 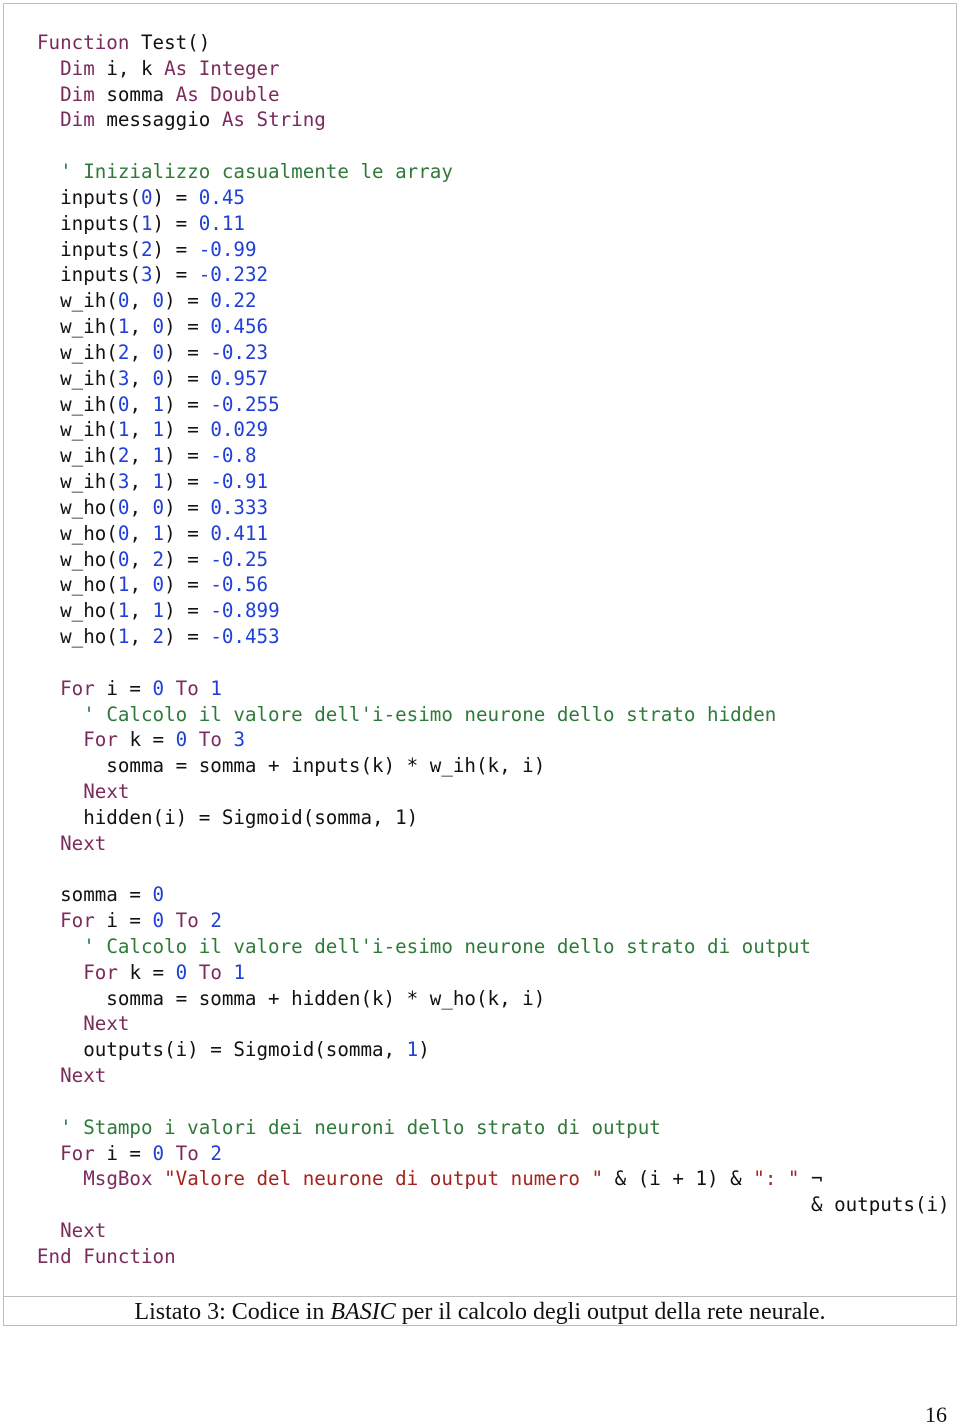 I want to click on number-token: 0.333, so click(x=239, y=507).